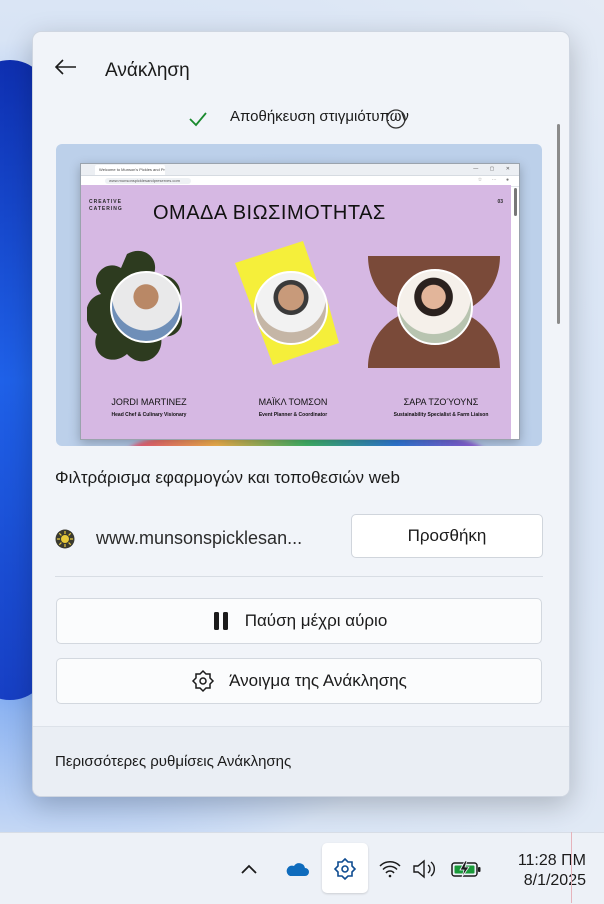  Describe the element at coordinates (221, 621) in the screenshot. I see `pause-icon` at that location.